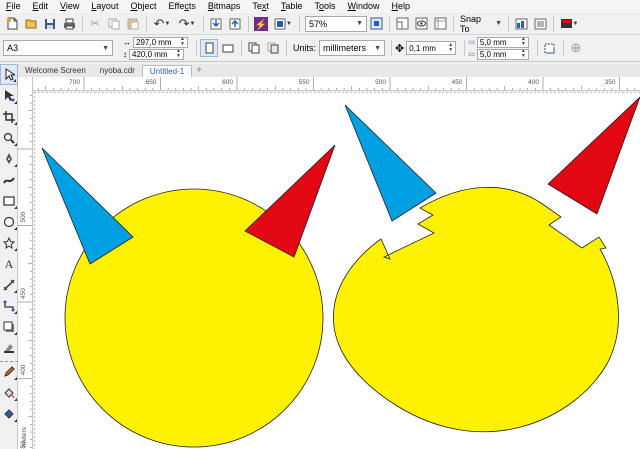 This screenshot has height=449, width=640. Describe the element at coordinates (421, 24) in the screenshot. I see `wireframe-icon` at that location.